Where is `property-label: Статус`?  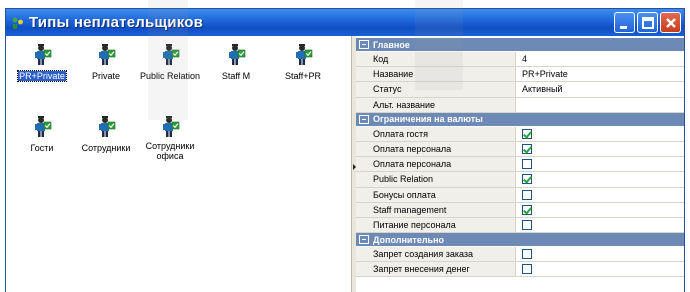 property-label: Статус is located at coordinates (436, 89).